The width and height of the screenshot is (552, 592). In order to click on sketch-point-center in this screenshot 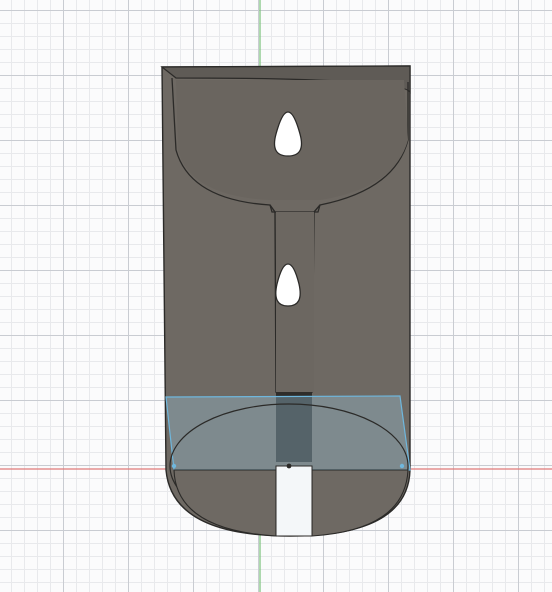, I will do `click(289, 466)`.